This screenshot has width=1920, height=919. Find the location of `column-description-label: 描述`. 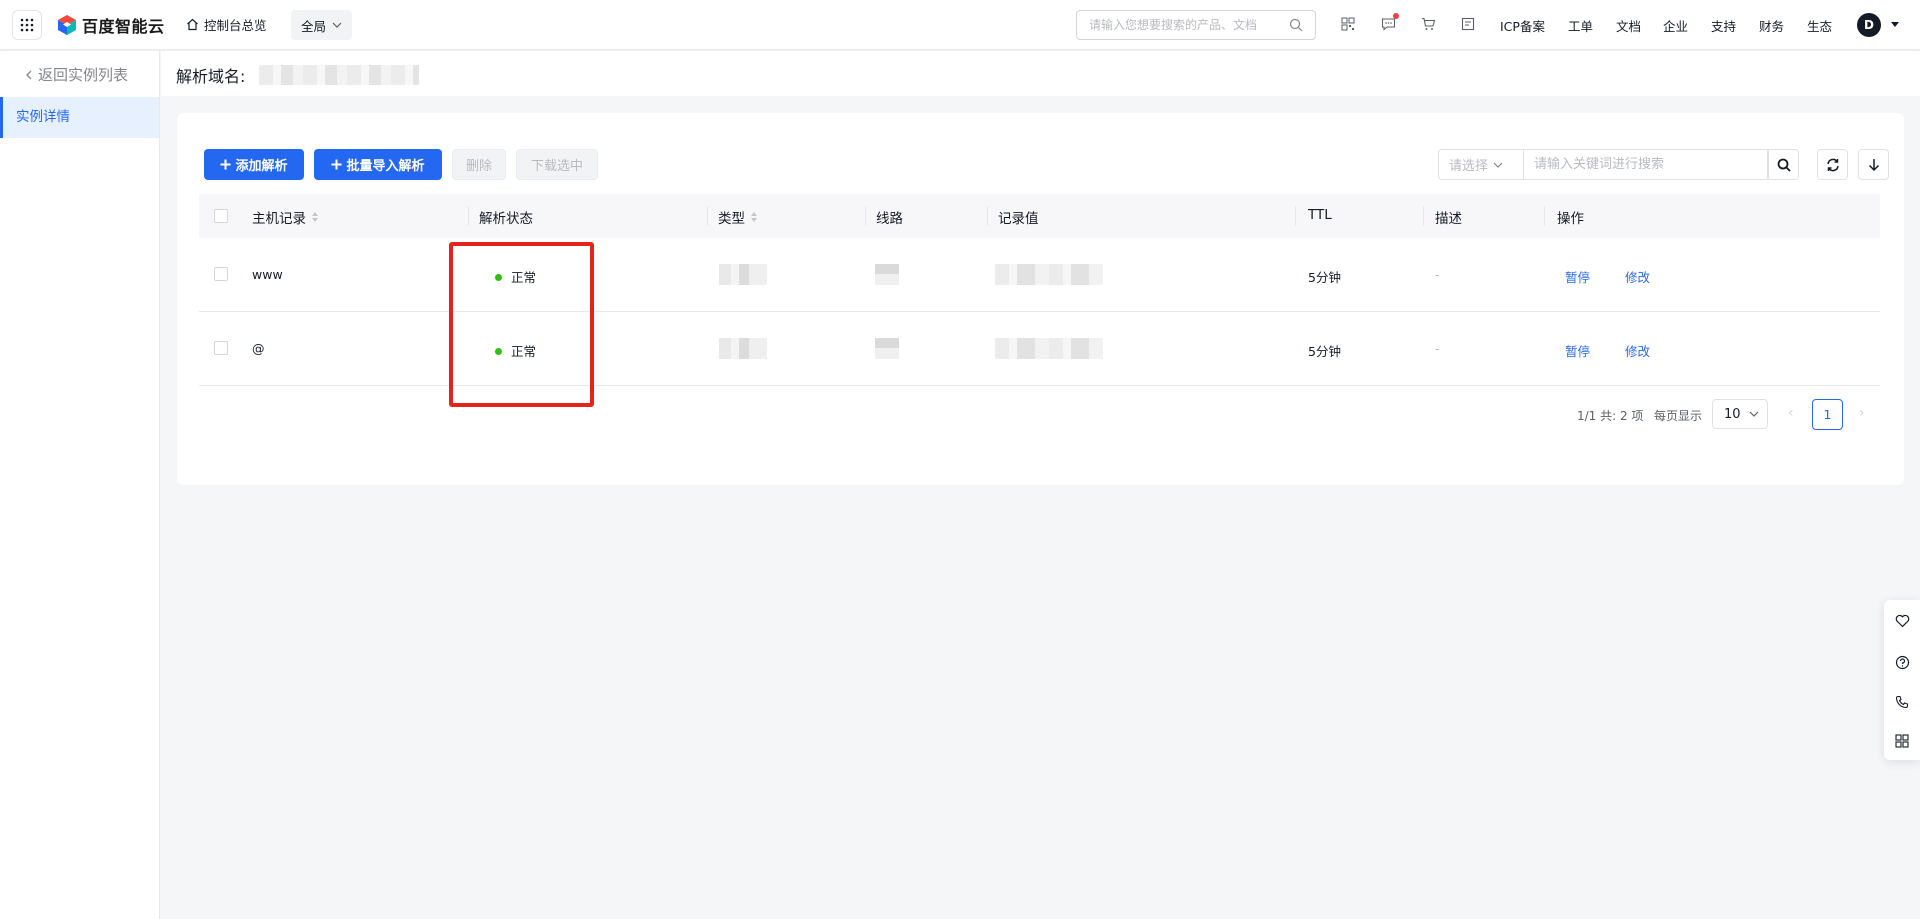

column-description-label: 描述 is located at coordinates (1448, 219).